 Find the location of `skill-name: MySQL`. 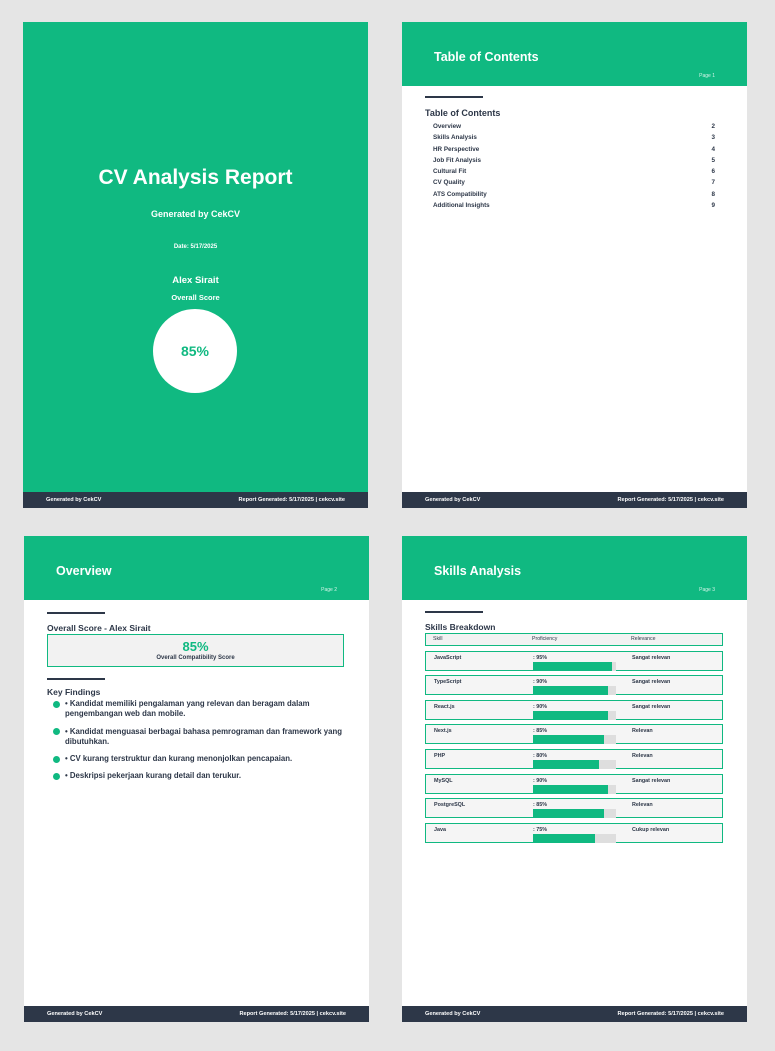

skill-name: MySQL is located at coordinates (443, 780).